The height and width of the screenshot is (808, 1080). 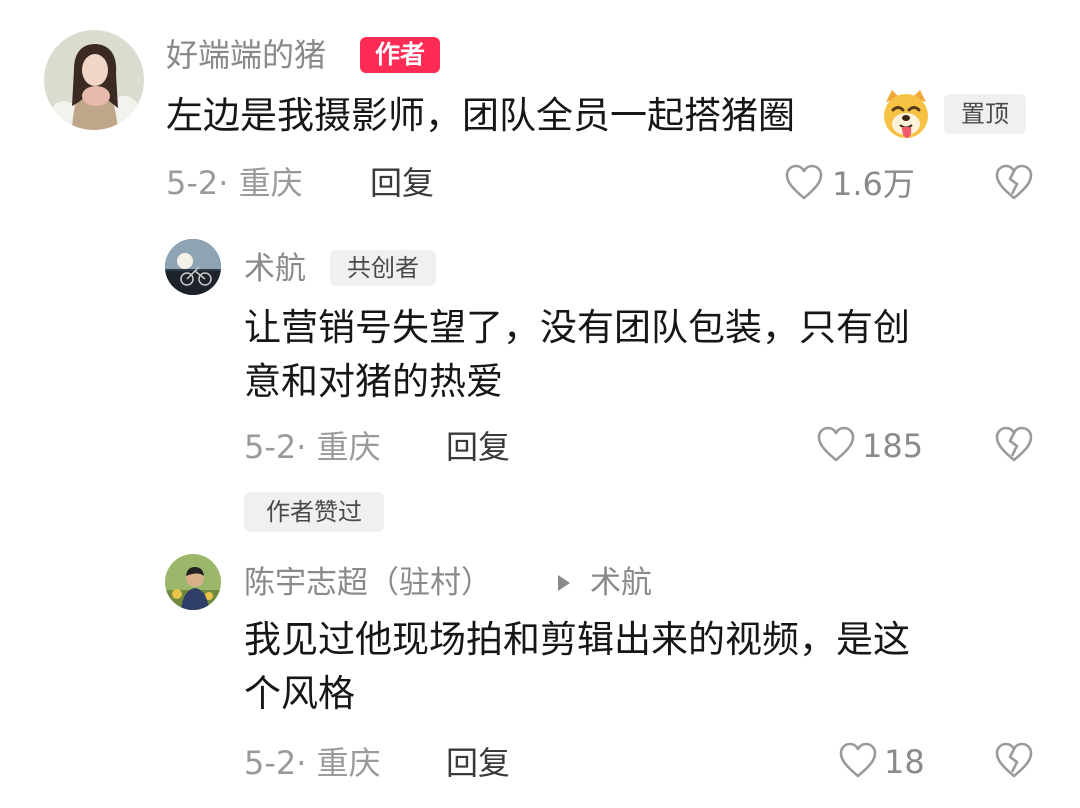 I want to click on like-count: 1.6万, so click(x=873, y=184).